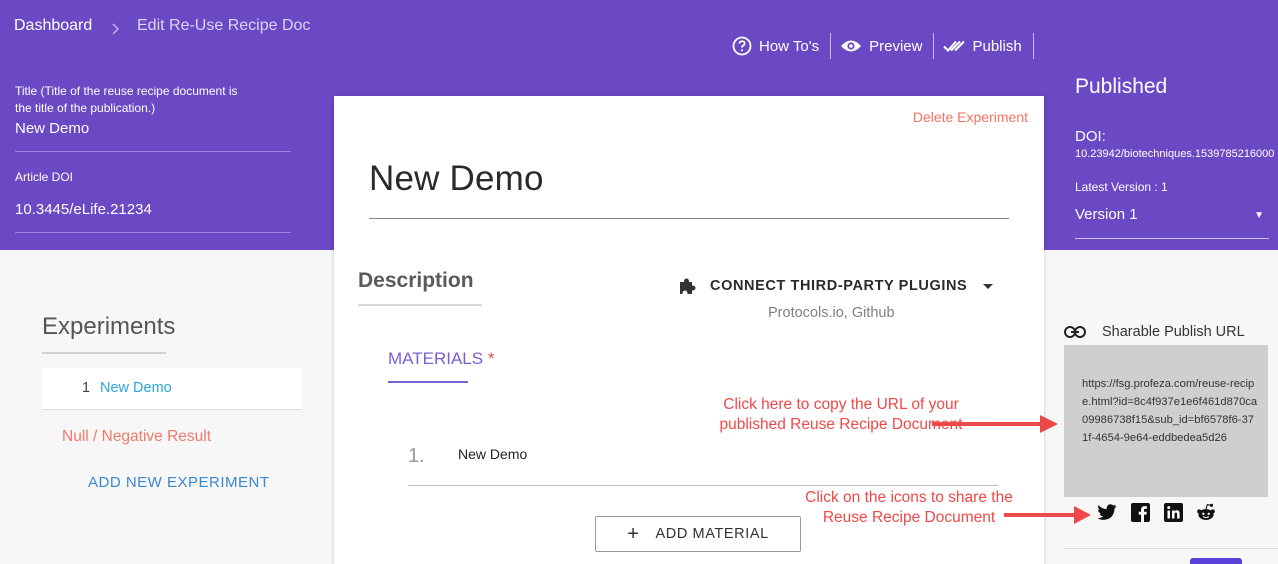 Image resolution: width=1278 pixels, height=564 pixels. What do you see at coordinates (1173, 332) in the screenshot?
I see `share-url-label: Sharable Publish URL` at bounding box center [1173, 332].